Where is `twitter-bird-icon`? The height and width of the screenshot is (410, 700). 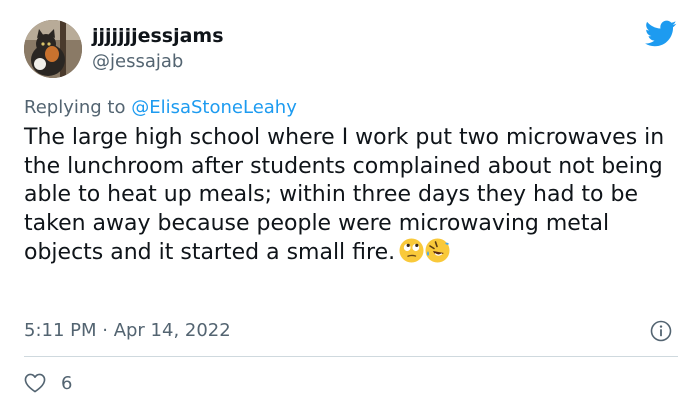
twitter-bird-icon is located at coordinates (660, 34).